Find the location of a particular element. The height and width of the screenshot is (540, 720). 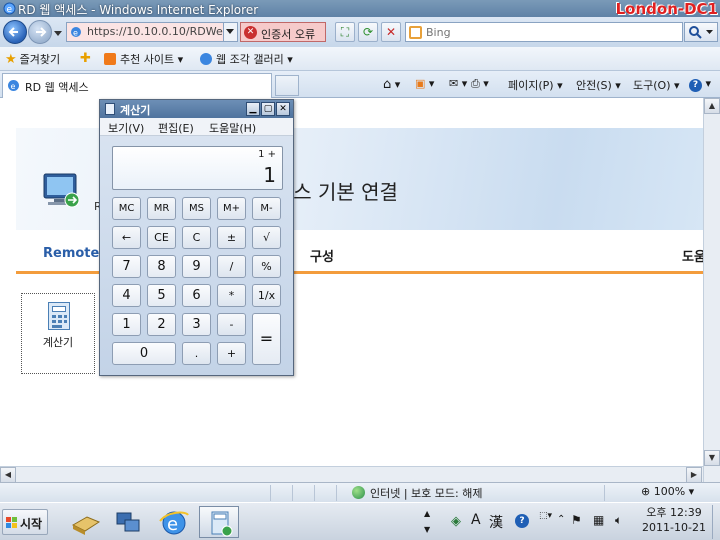

compatibility-view-button: ⛶ is located at coordinates (345, 32).